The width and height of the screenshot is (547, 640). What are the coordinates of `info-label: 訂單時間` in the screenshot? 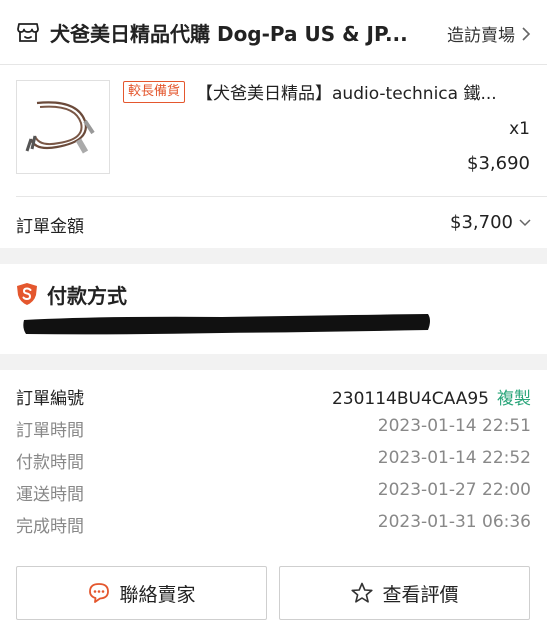 It's located at (50, 431).